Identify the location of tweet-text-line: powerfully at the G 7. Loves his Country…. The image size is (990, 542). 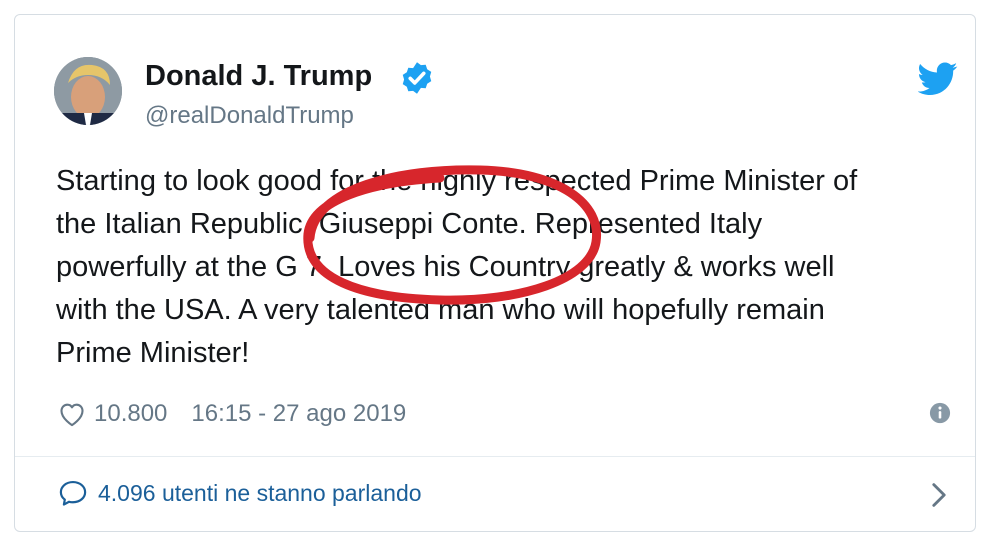
(445, 267).